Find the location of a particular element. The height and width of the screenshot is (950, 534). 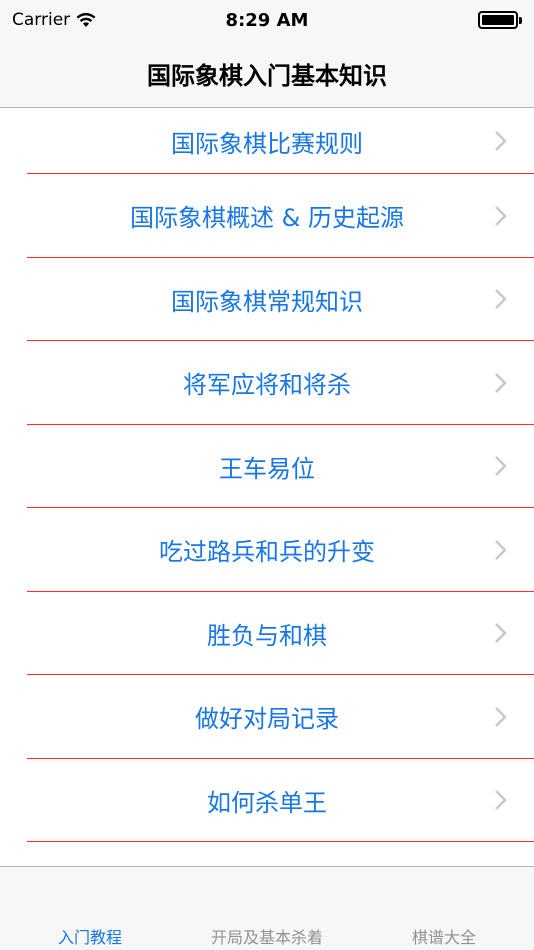

list-item: 如何杀单王 is located at coordinates (267, 800).